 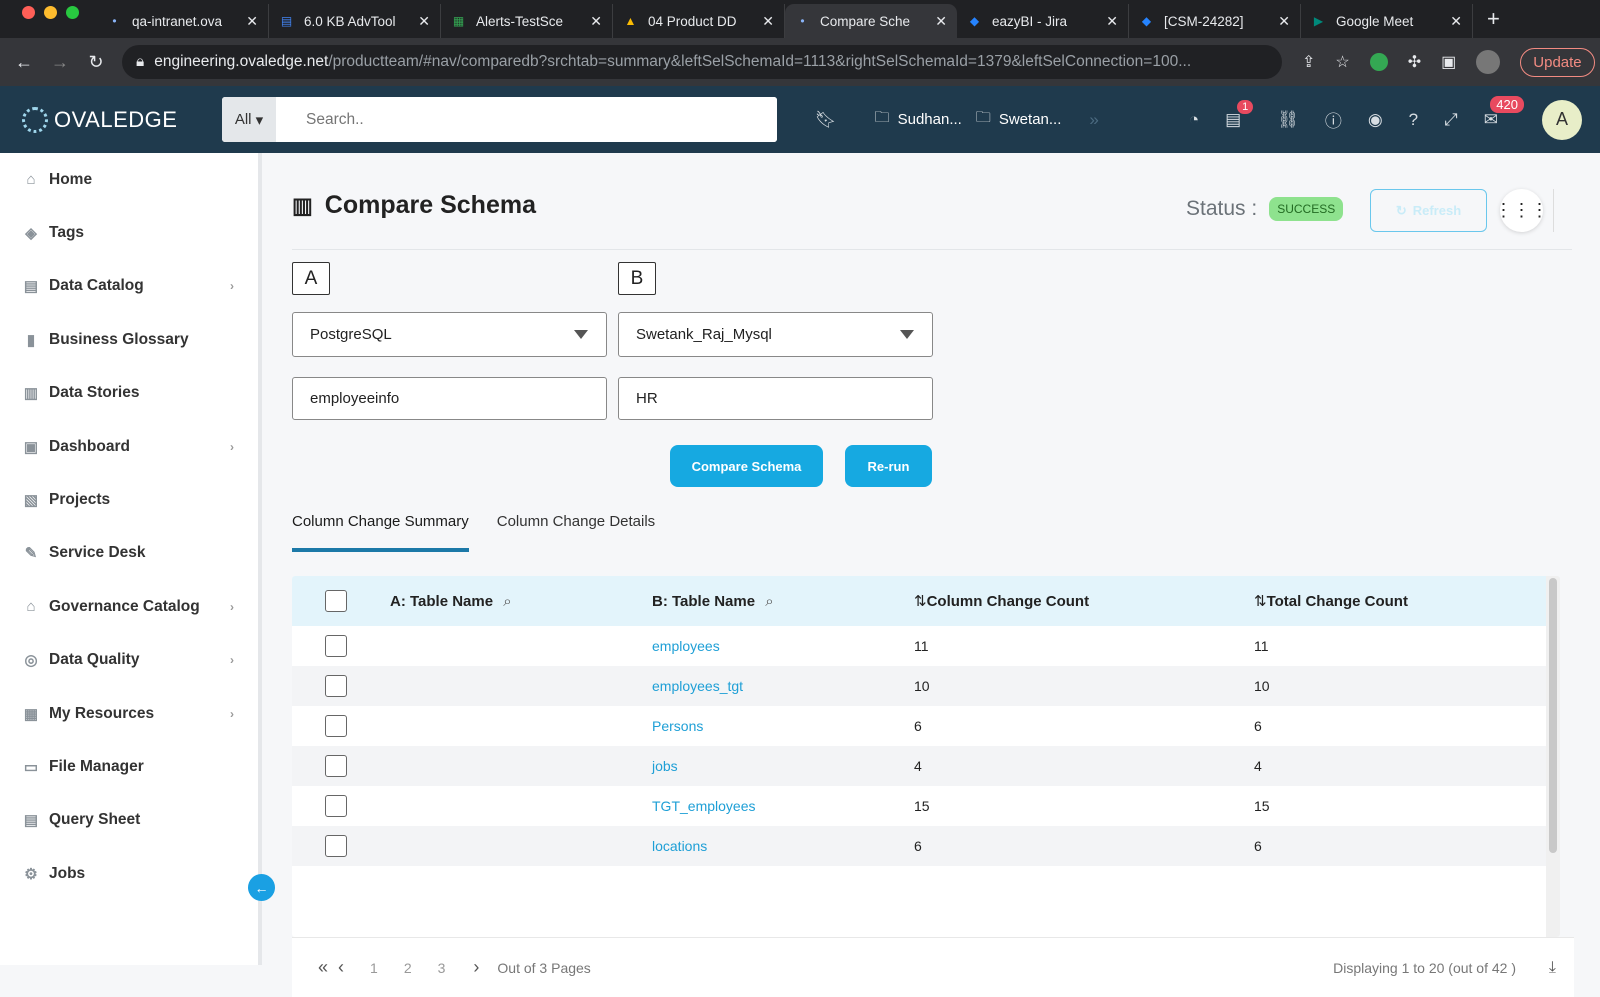 What do you see at coordinates (871, 21) in the screenshot?
I see `browser-tab: • Compare Sche ✕` at bounding box center [871, 21].